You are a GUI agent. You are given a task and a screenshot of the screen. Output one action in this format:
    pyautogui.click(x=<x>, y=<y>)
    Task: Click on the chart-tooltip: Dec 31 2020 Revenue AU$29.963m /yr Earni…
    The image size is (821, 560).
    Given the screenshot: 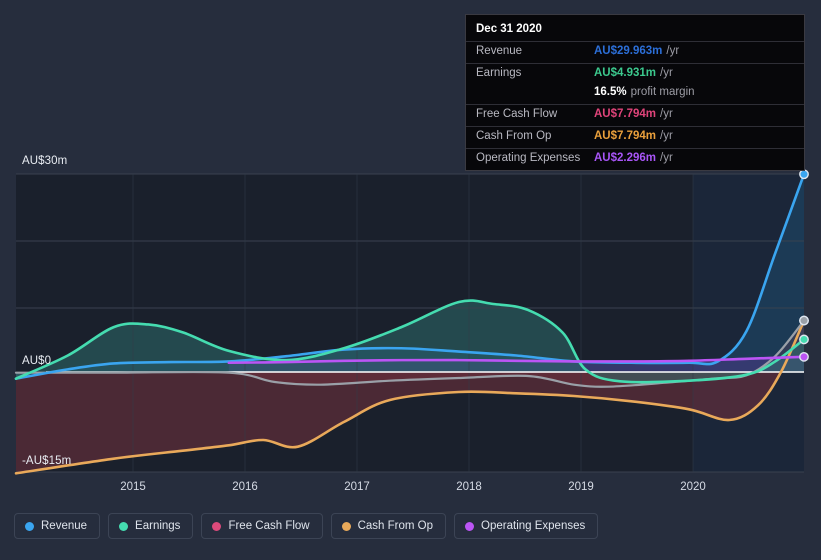 What is the action you would take?
    pyautogui.click(x=635, y=92)
    